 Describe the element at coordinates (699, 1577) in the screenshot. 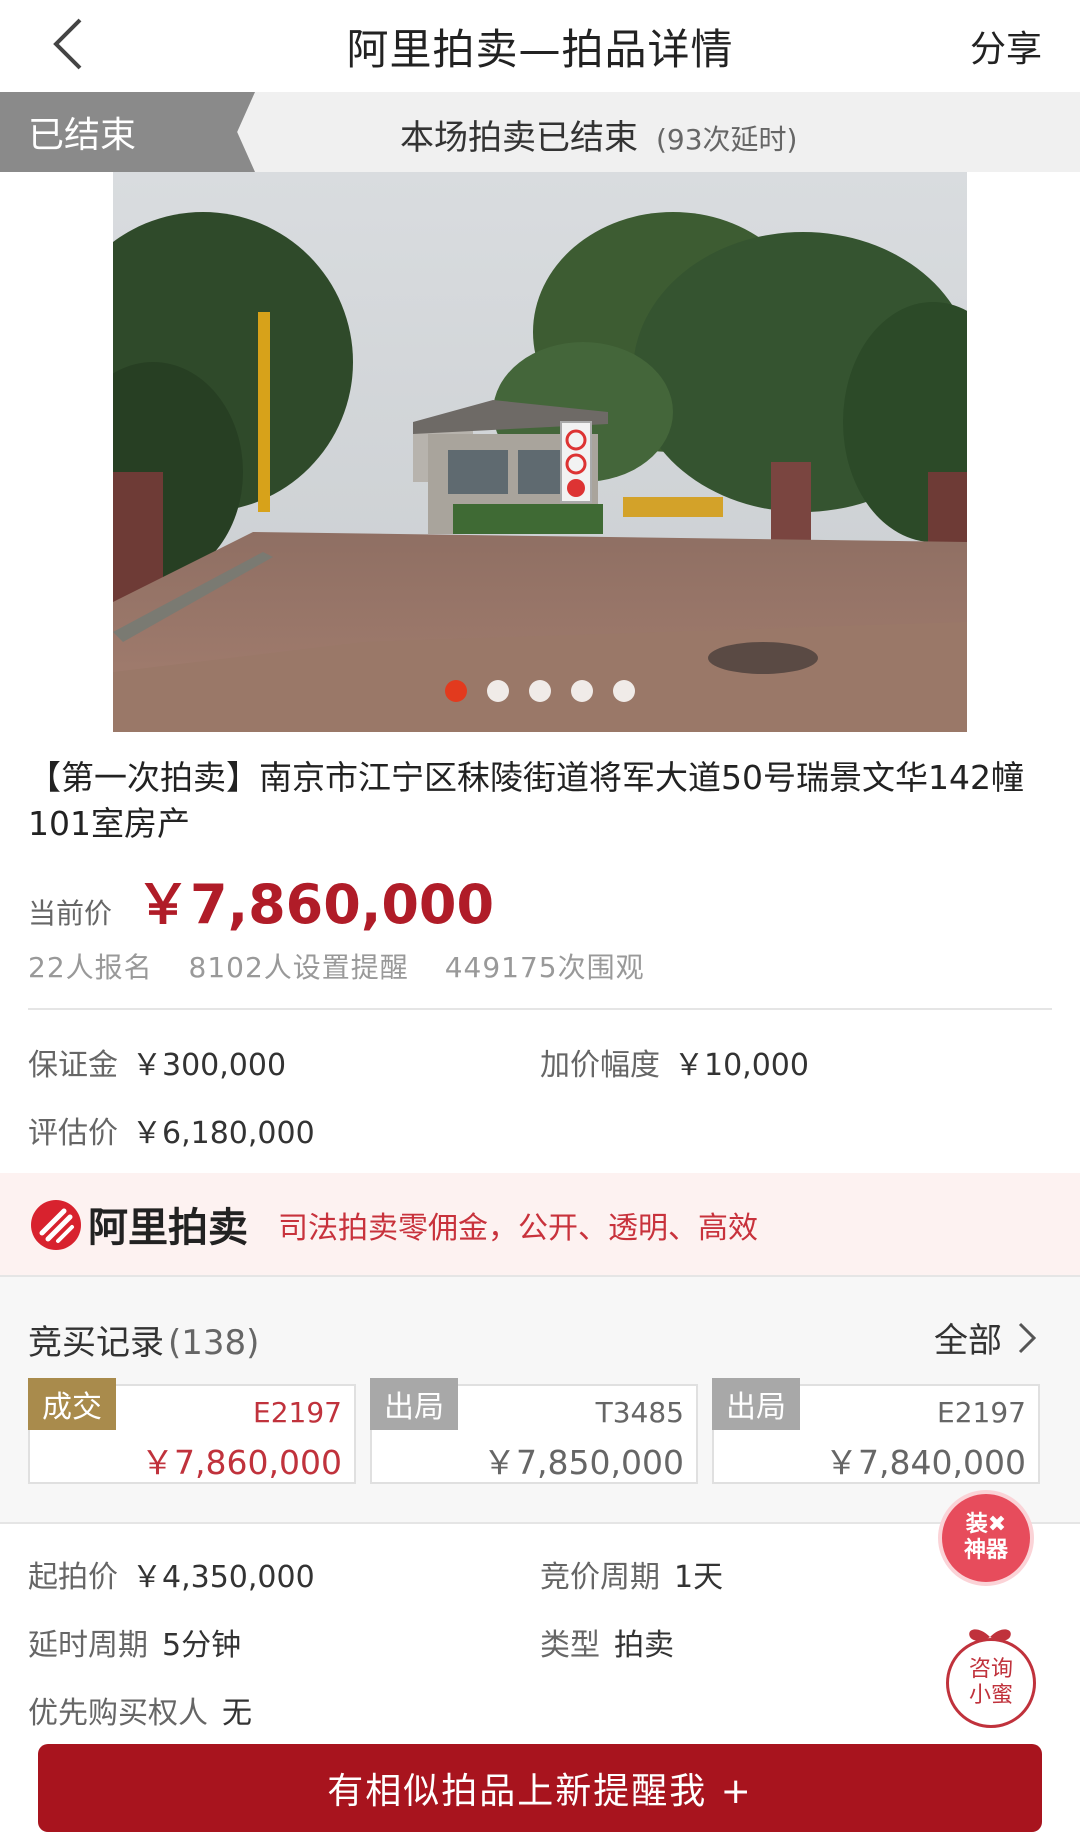

I see `bidding-period-value: 1天` at that location.